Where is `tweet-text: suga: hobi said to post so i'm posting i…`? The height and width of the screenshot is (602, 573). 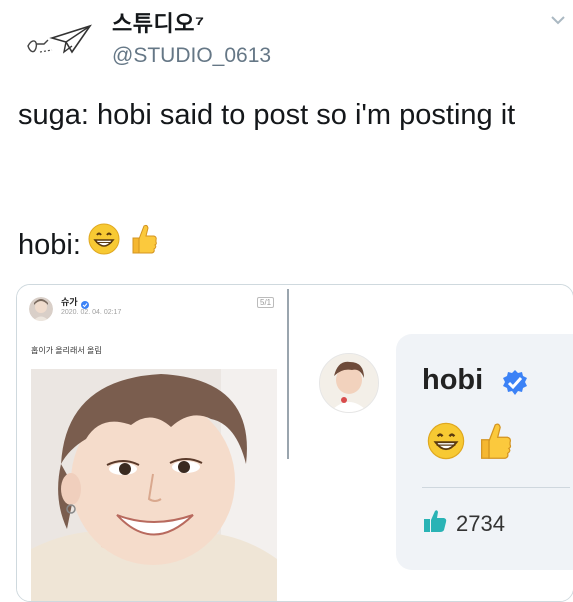 tweet-text: suga: hobi said to post so i'm posting i… is located at coordinates (267, 115).